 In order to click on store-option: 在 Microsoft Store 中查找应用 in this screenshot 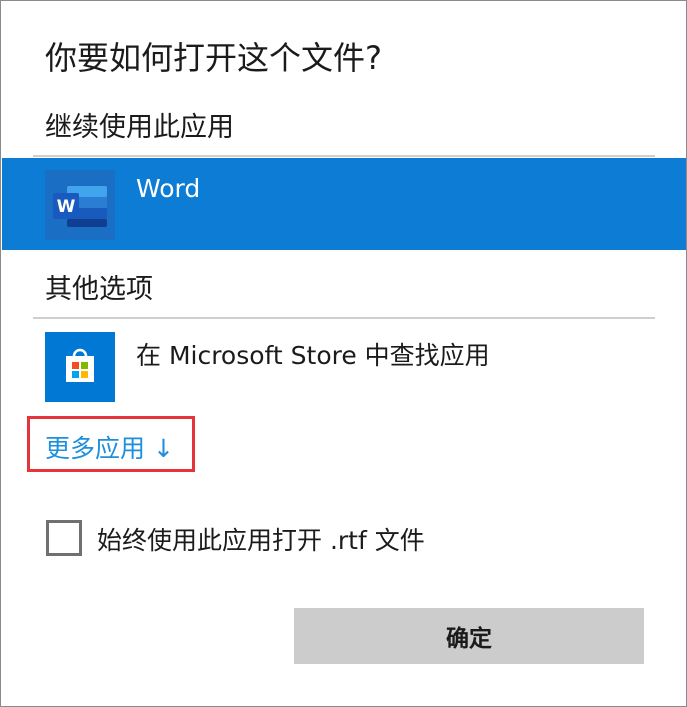, I will do `click(344, 366)`.